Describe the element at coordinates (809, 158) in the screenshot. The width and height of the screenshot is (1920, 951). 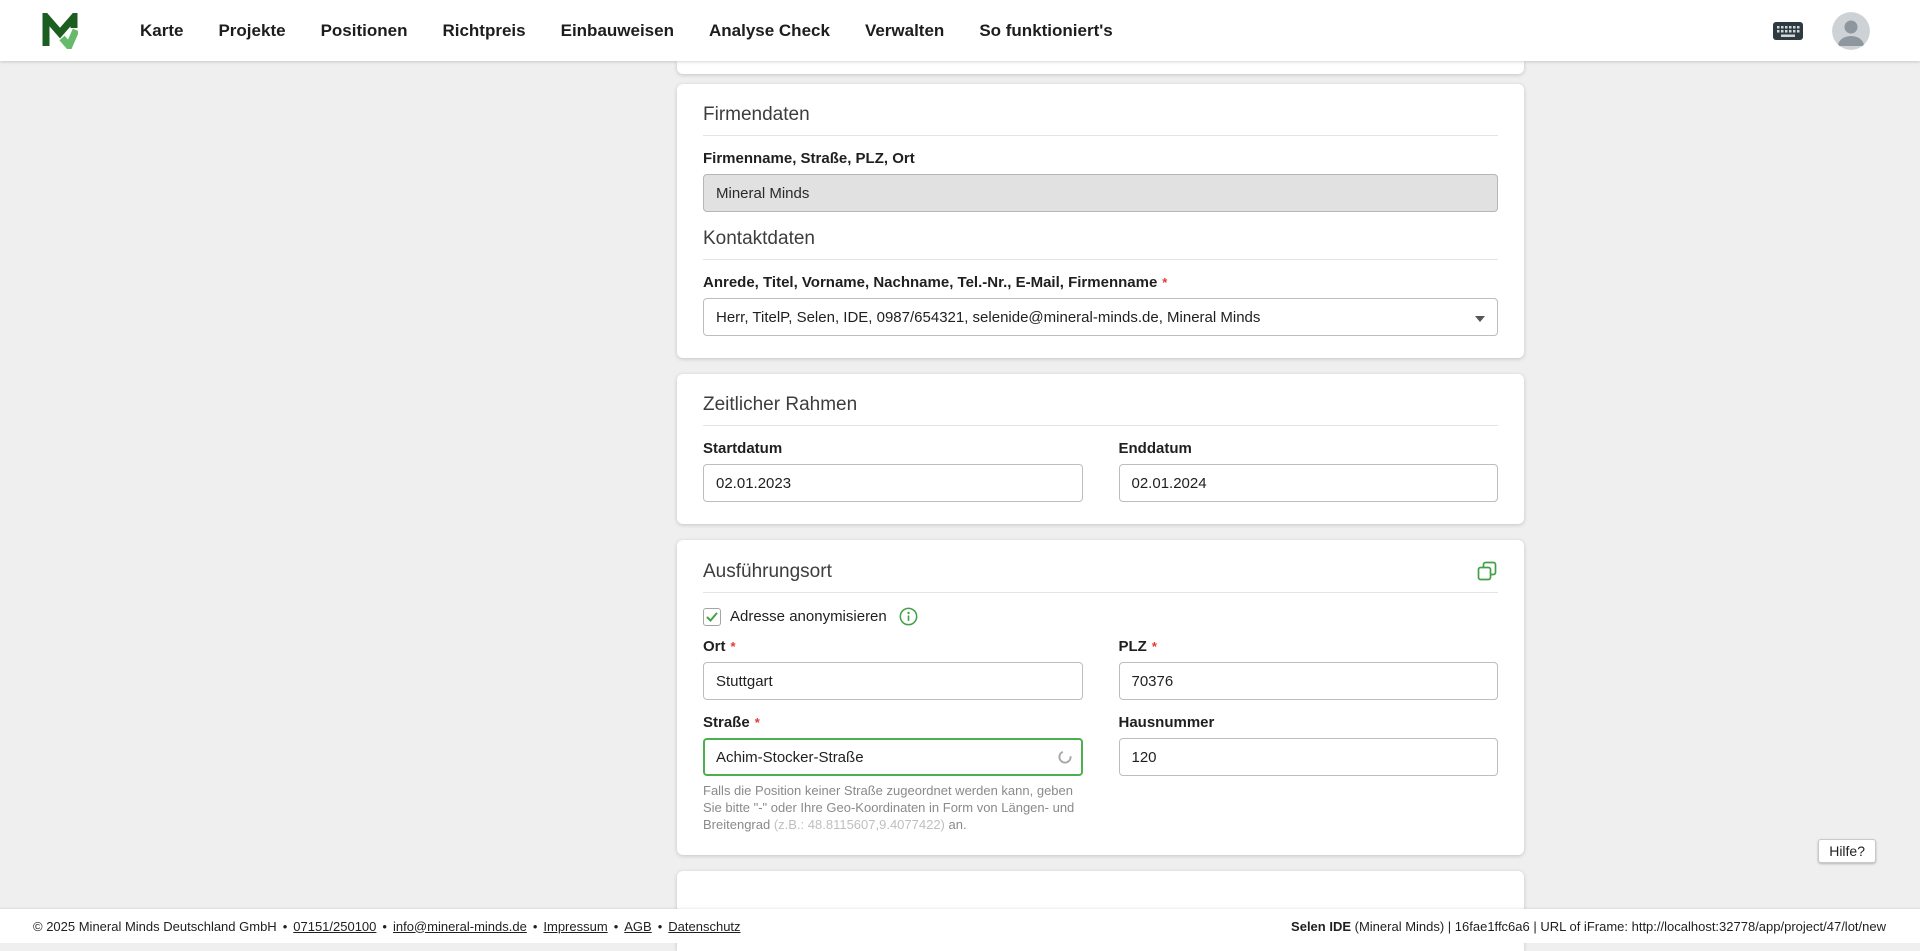
I see `firmenname-label-text: Firmenname, Straße, PLZ, Ort` at that location.